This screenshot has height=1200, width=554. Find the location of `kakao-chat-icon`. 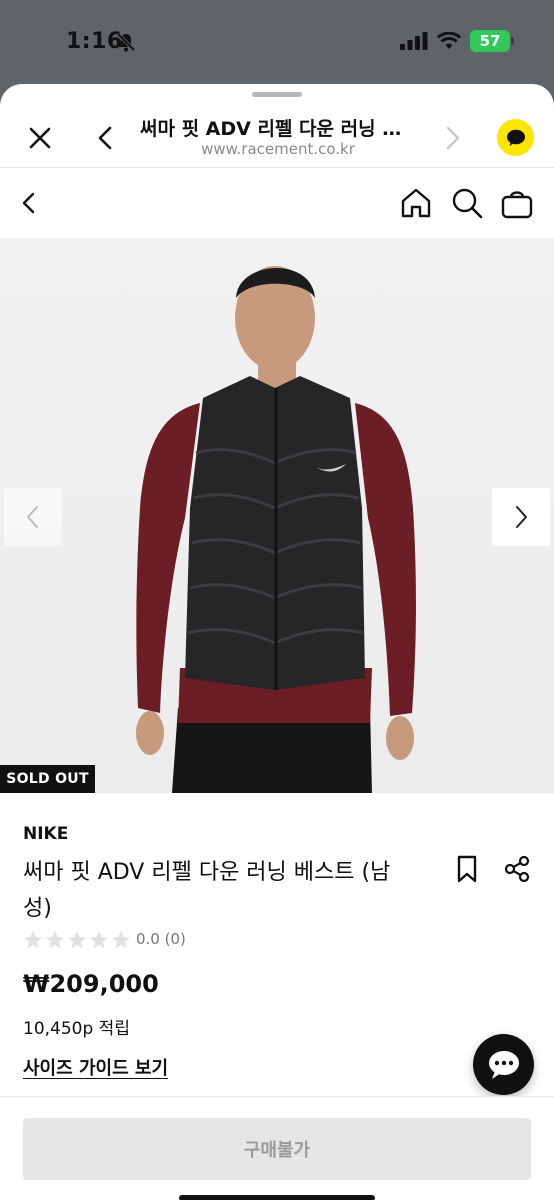

kakao-chat-icon is located at coordinates (515, 137).